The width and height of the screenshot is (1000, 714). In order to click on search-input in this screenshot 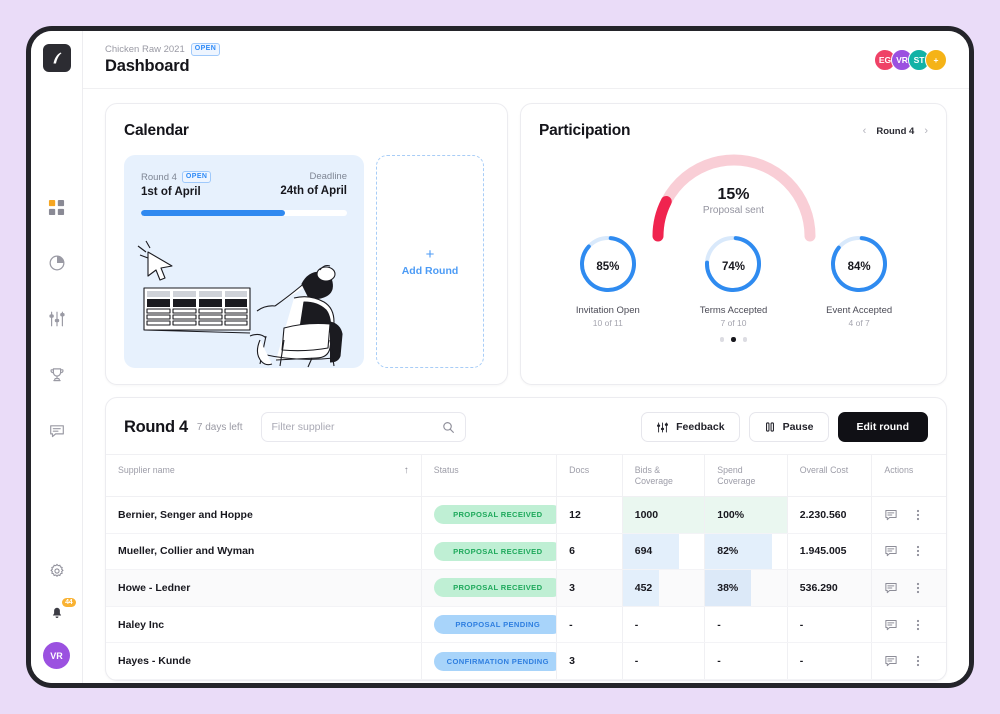, I will do `click(356, 427)`.